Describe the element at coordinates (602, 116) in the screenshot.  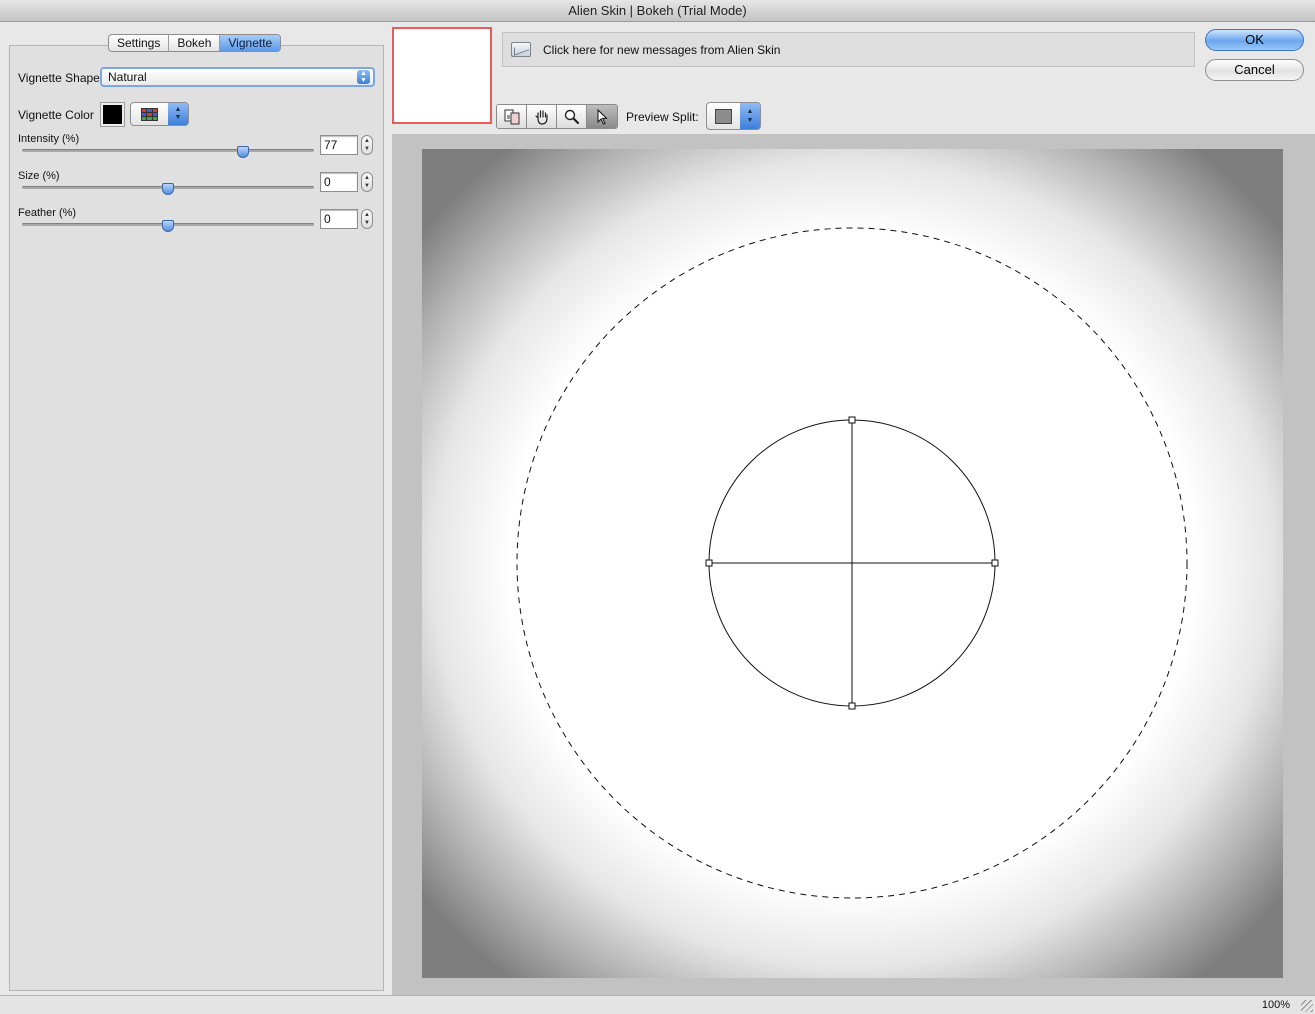
I see `arrow-pointer-icon` at that location.